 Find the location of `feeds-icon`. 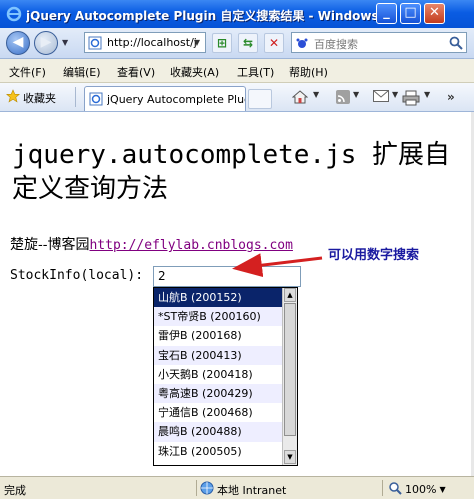

feeds-icon is located at coordinates (343, 98).